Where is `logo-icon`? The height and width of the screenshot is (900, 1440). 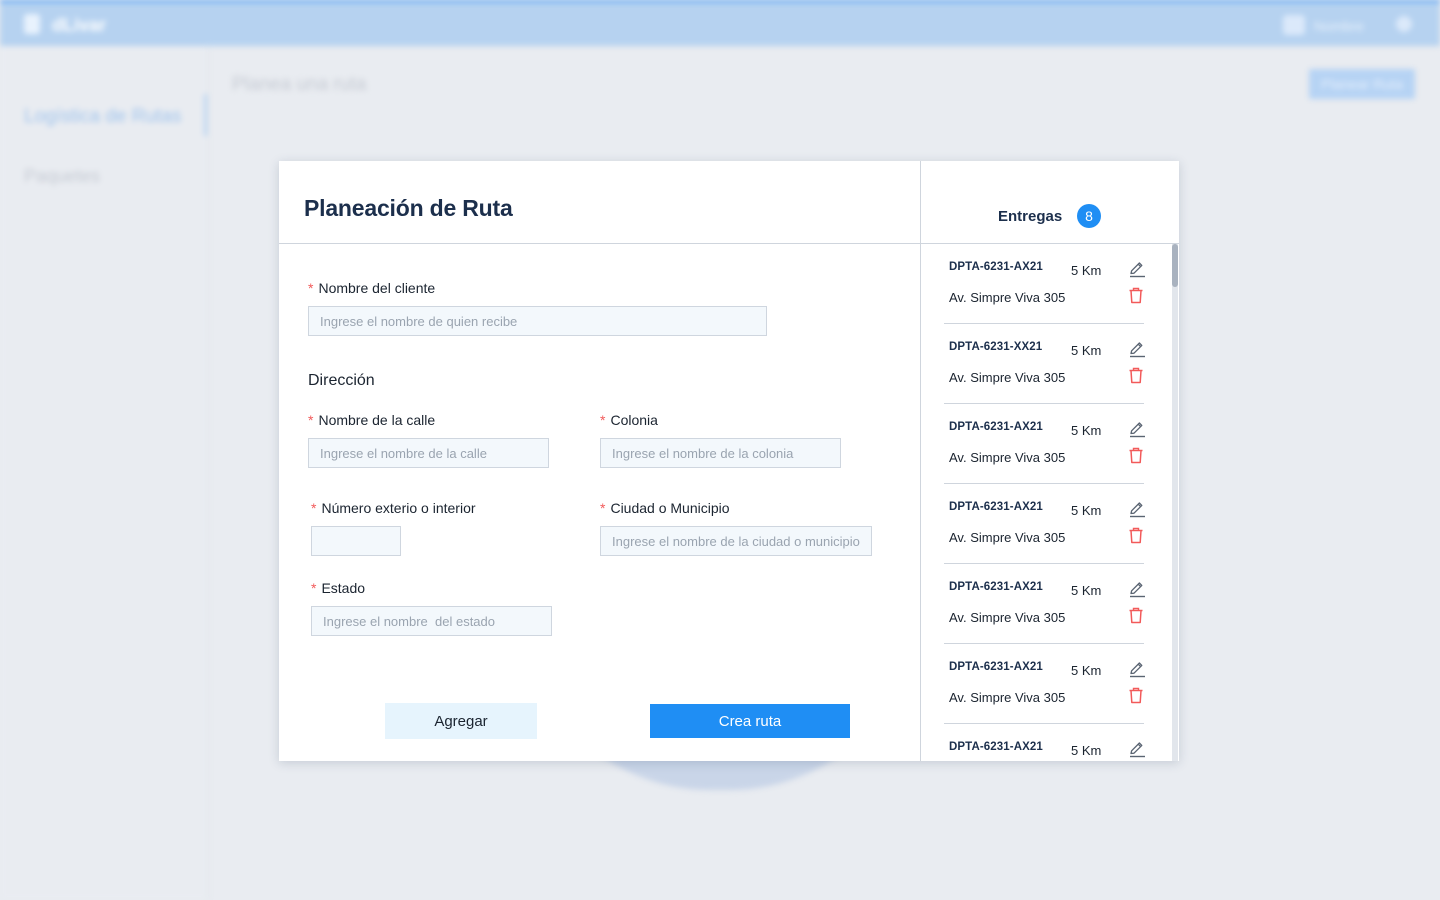
logo-icon is located at coordinates (32, 24).